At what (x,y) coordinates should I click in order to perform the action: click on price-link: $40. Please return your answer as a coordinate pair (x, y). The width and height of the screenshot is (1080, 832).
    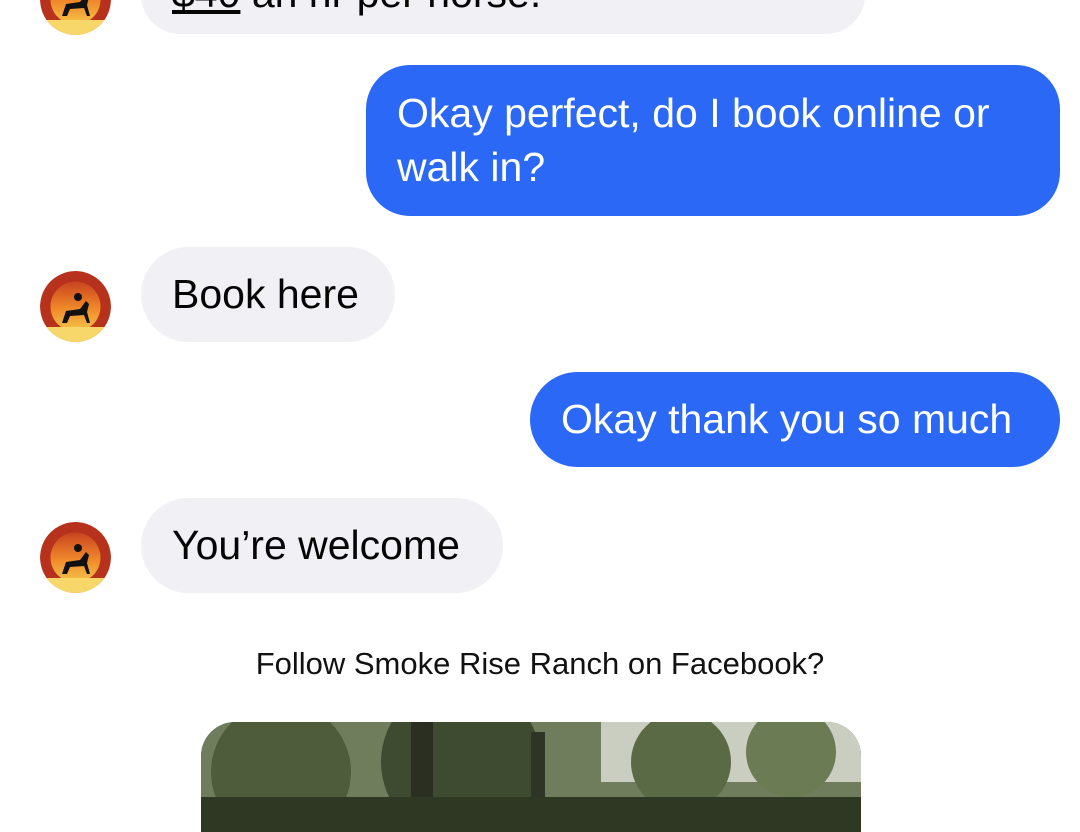
    Looking at the image, I should click on (206, 8).